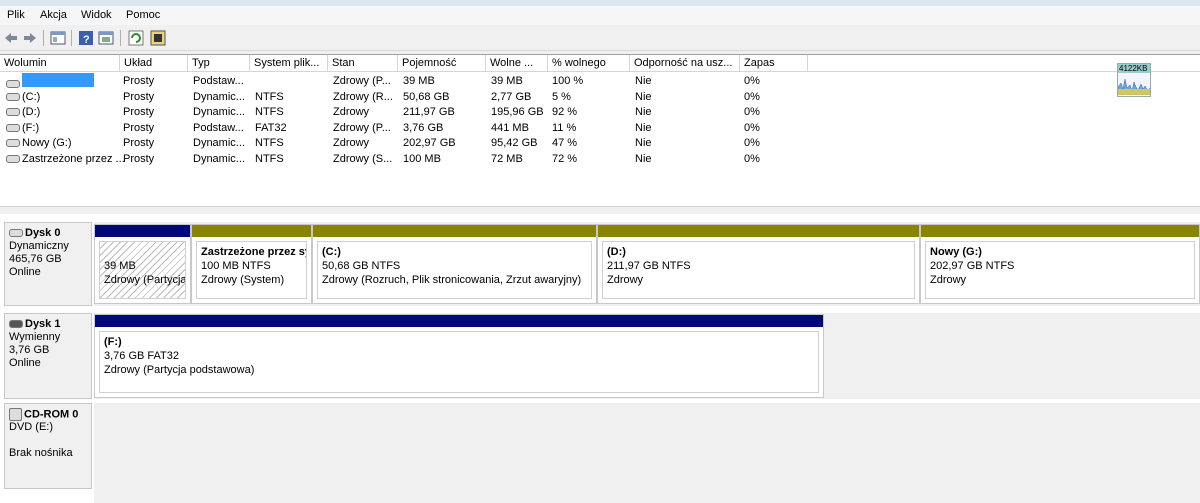 The width and height of the screenshot is (1200, 503). I want to click on menu-widok: Widok, so click(96, 15).